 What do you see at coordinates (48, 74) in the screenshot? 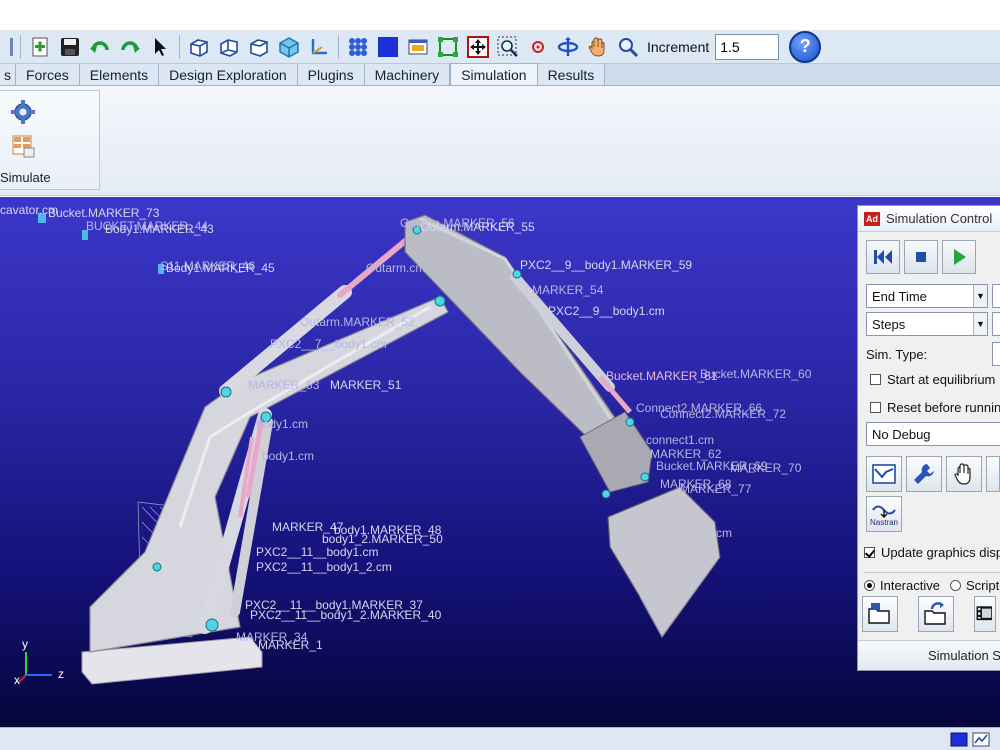
I see `tab-forces: Forces` at bounding box center [48, 74].